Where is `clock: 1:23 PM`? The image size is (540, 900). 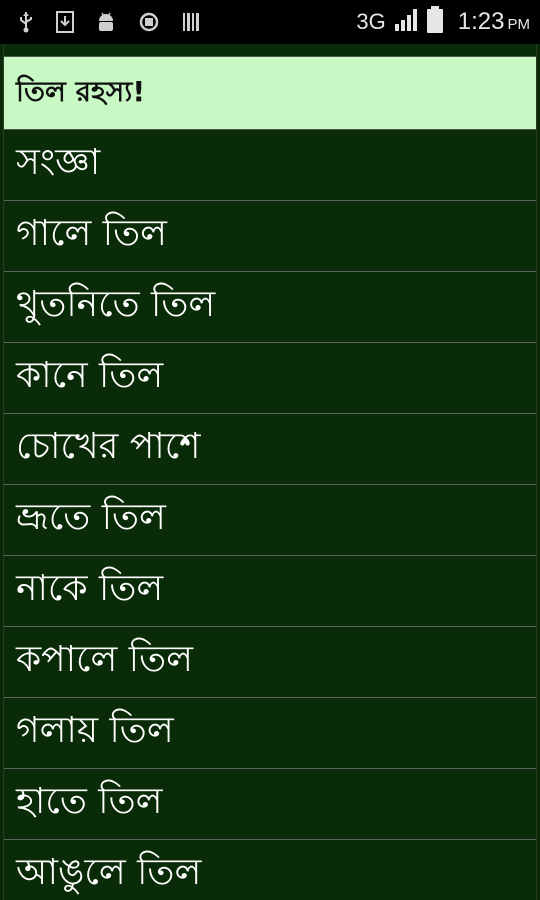 clock: 1:23 PM is located at coordinates (494, 22).